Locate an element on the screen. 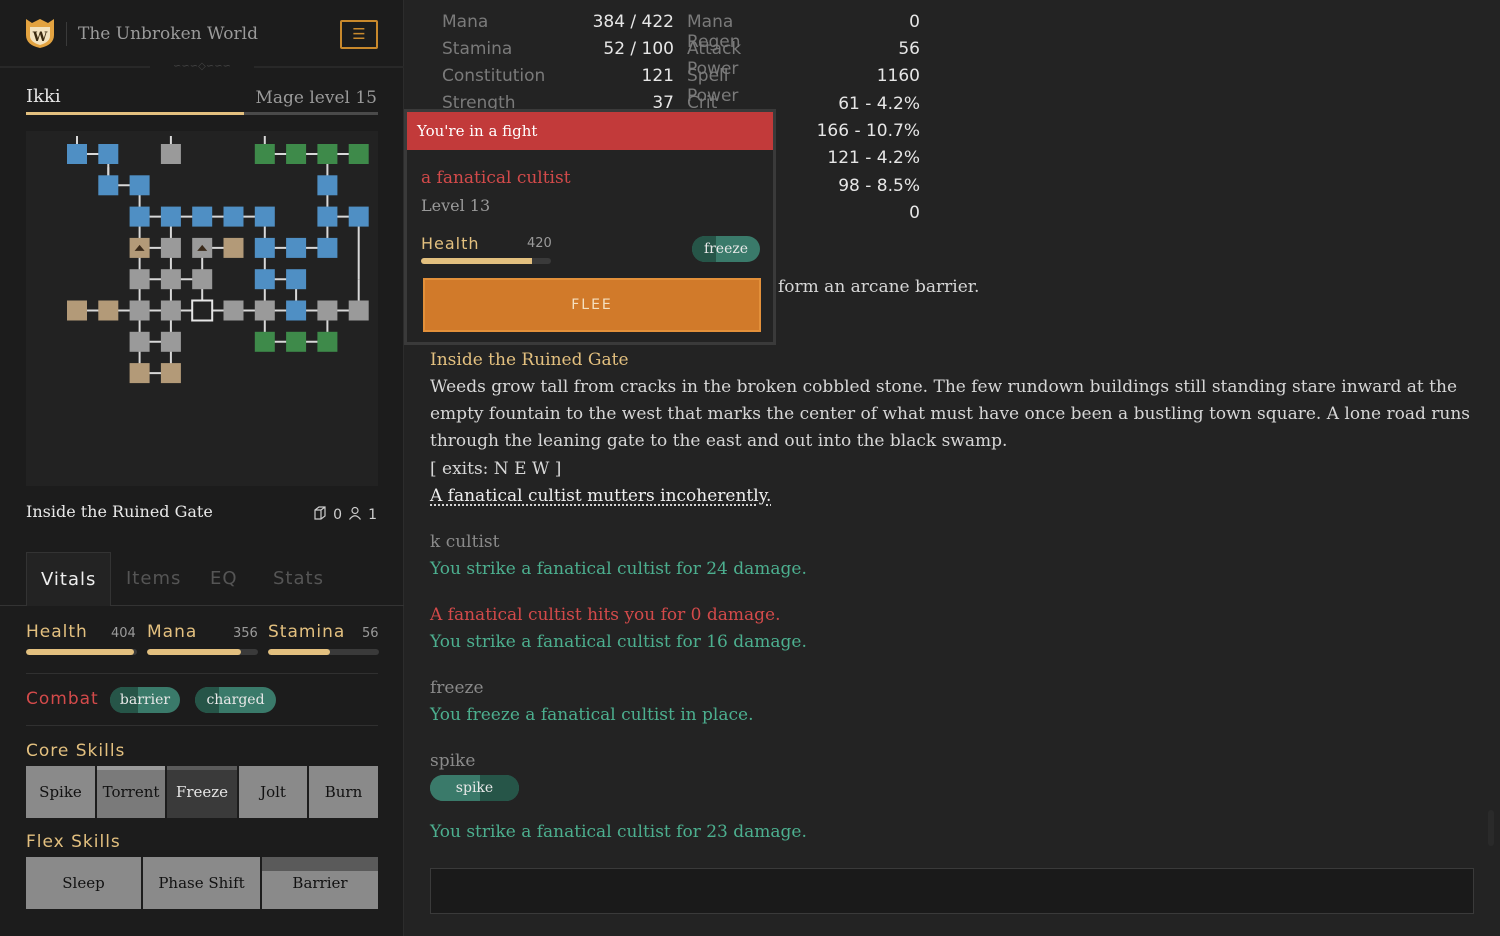  stat-label: Mana is located at coordinates (465, 22).